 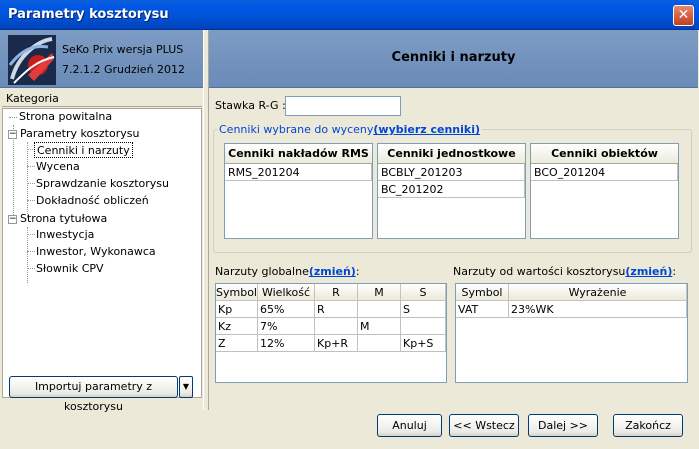 What do you see at coordinates (102, 184) in the screenshot?
I see `tree-item-sprawdzanie-kosztorysu: Sprawdzanie kosztorysu` at bounding box center [102, 184].